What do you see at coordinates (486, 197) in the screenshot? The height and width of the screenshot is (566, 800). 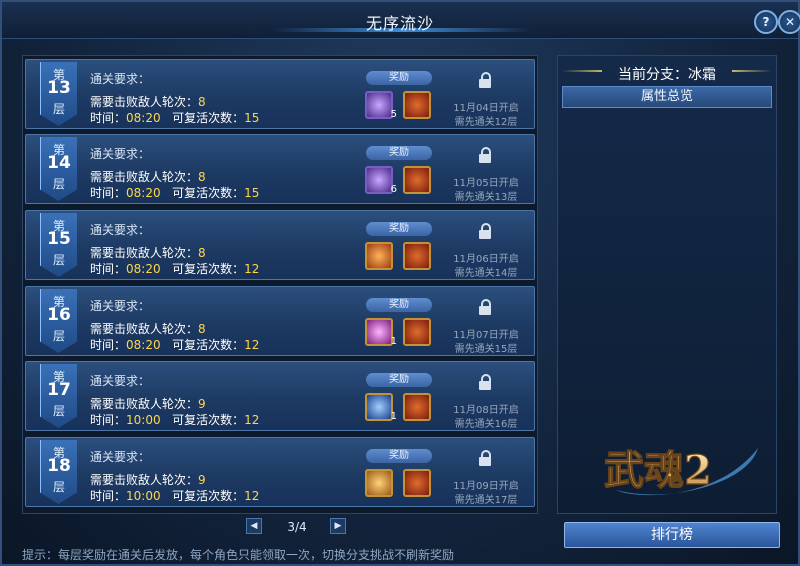 I see `prerequisite: 需先通关13层` at bounding box center [486, 197].